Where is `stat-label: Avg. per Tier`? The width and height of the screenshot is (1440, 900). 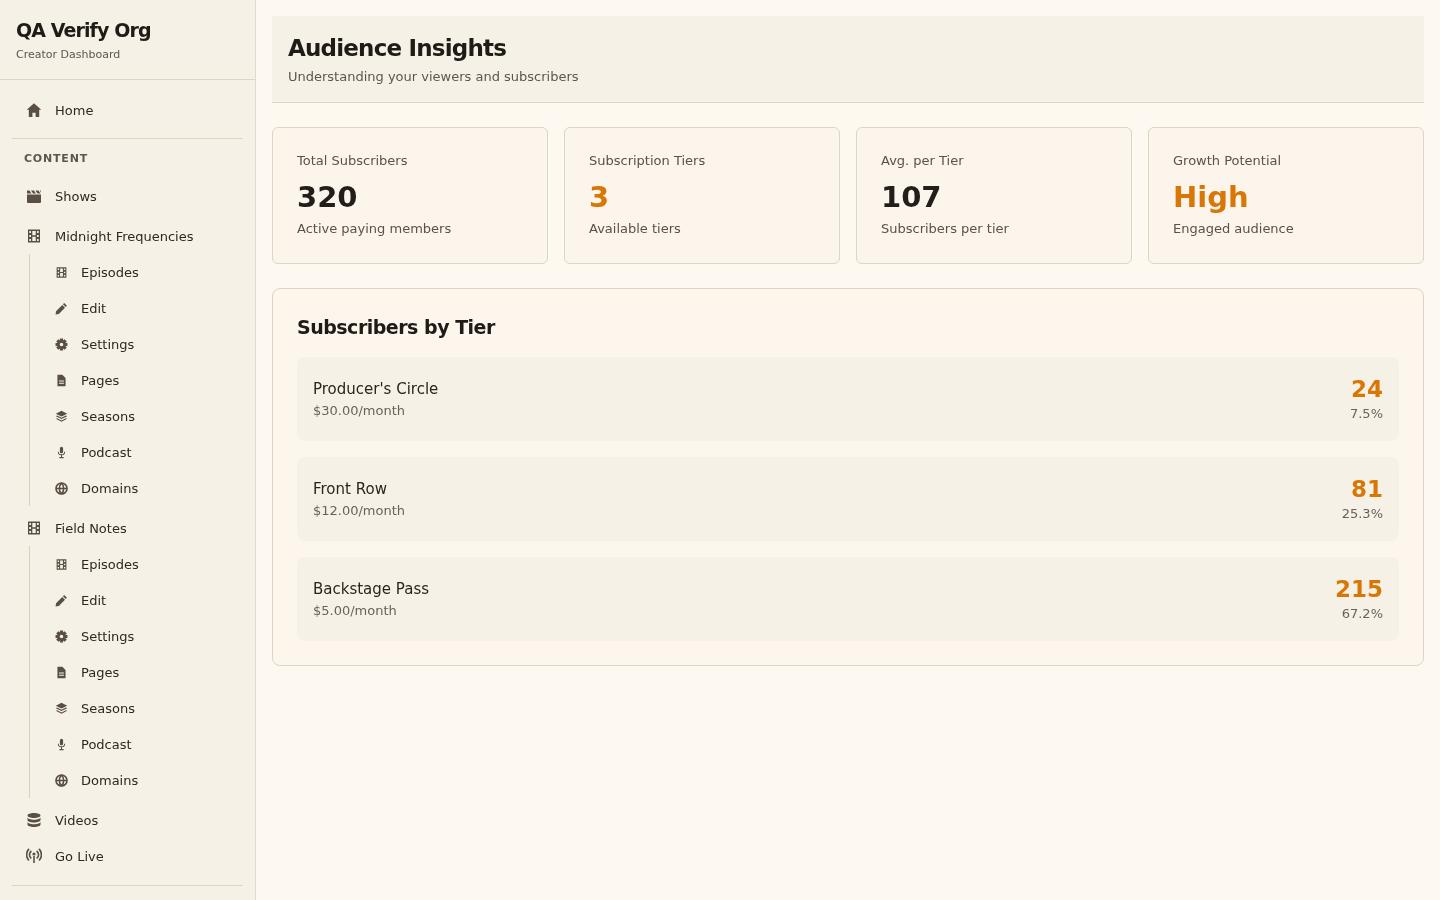 stat-label: Avg. per Tier is located at coordinates (923, 161).